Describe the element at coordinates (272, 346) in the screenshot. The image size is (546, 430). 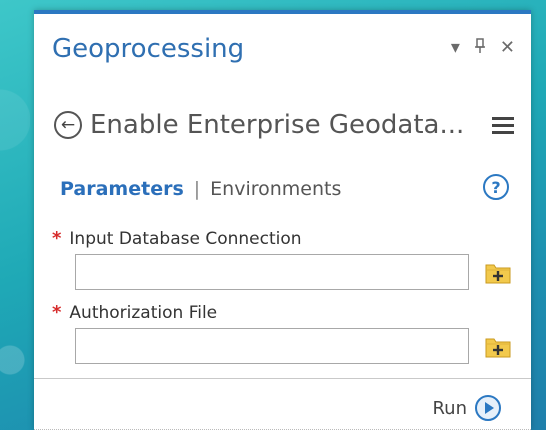
I see `authorization-file-field` at that location.